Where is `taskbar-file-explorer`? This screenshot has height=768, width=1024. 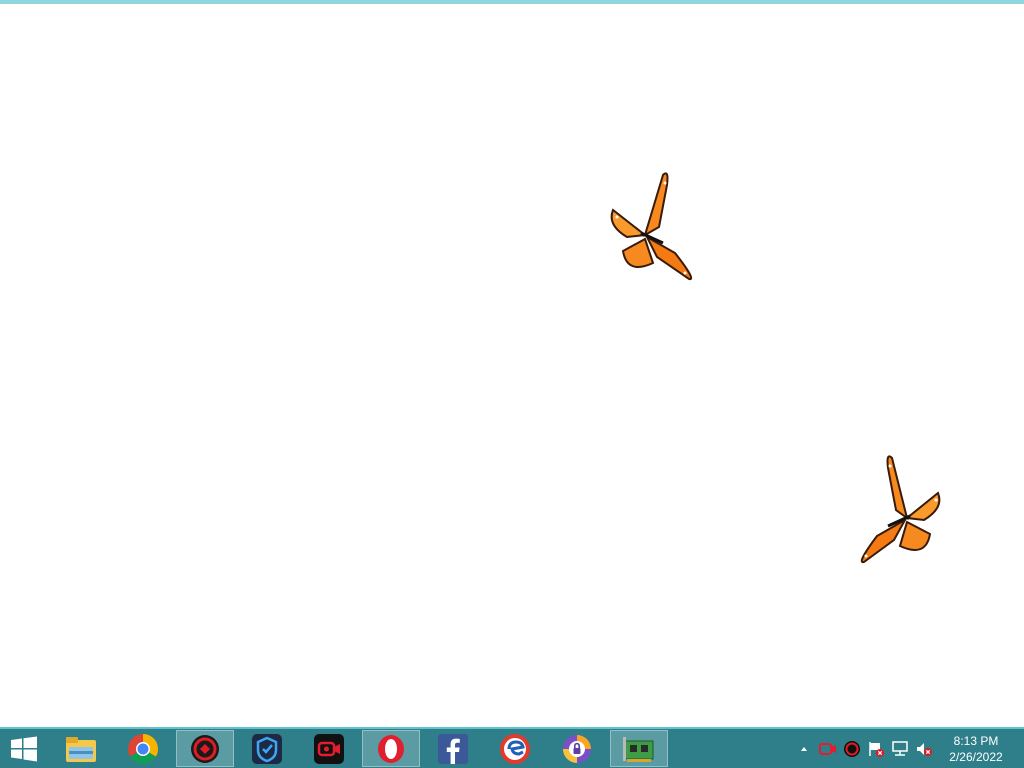
taskbar-file-explorer is located at coordinates (81, 748).